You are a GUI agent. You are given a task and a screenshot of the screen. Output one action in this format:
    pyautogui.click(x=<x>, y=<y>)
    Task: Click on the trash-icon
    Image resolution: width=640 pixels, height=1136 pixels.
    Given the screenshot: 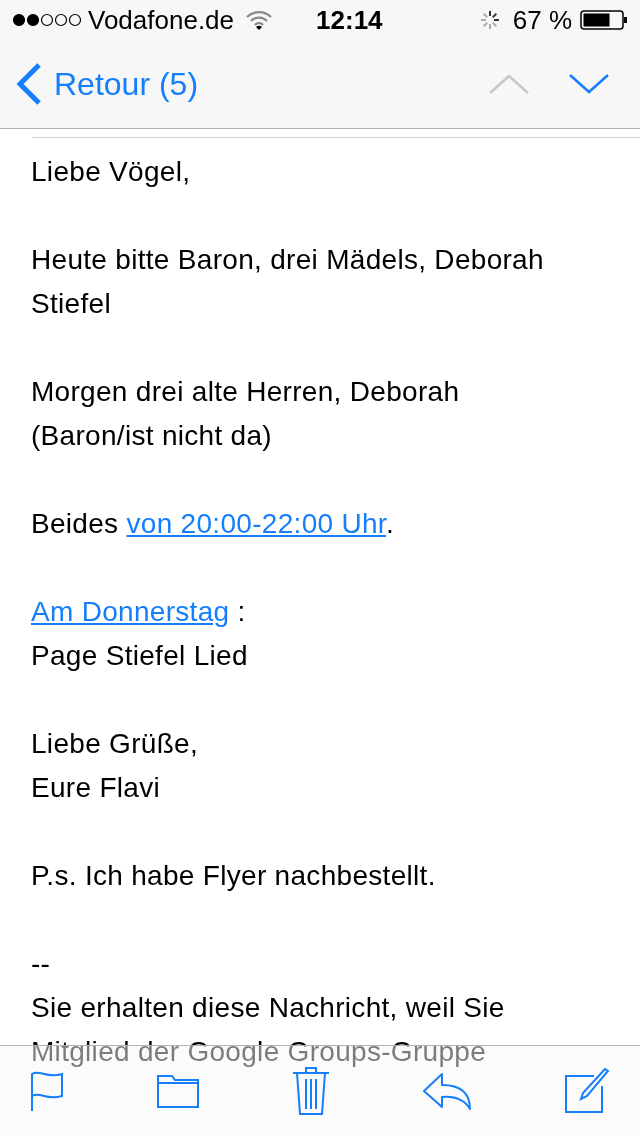 What is the action you would take?
    pyautogui.click(x=311, y=1091)
    